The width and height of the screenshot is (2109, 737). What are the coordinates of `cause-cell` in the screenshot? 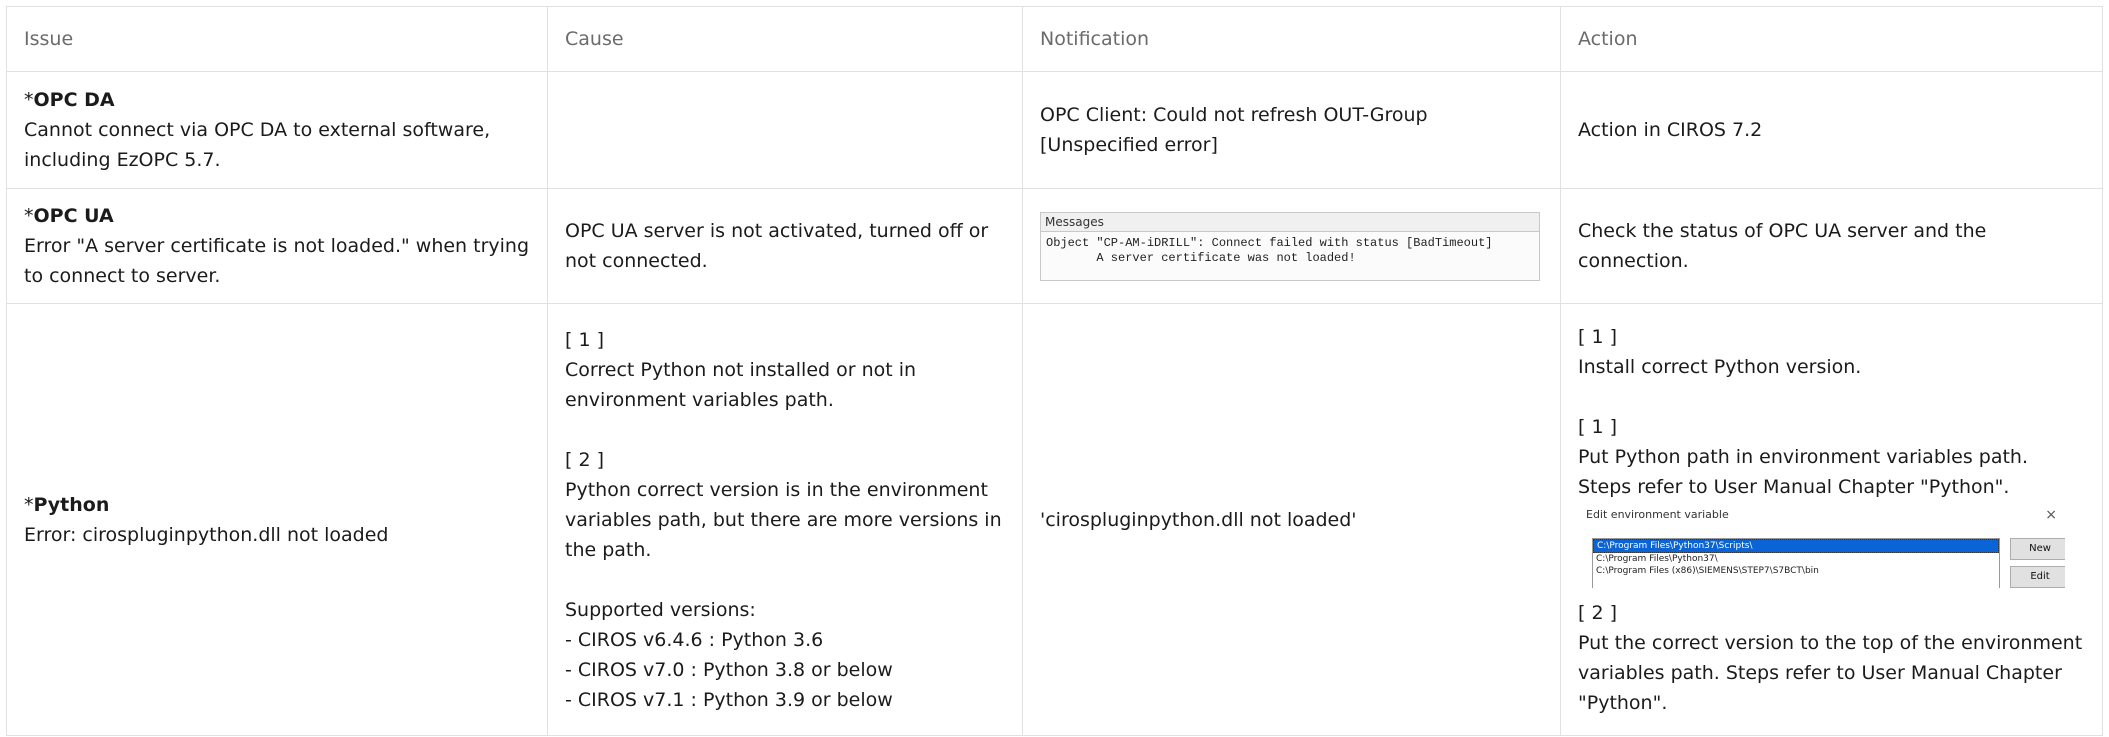 It's located at (785, 130).